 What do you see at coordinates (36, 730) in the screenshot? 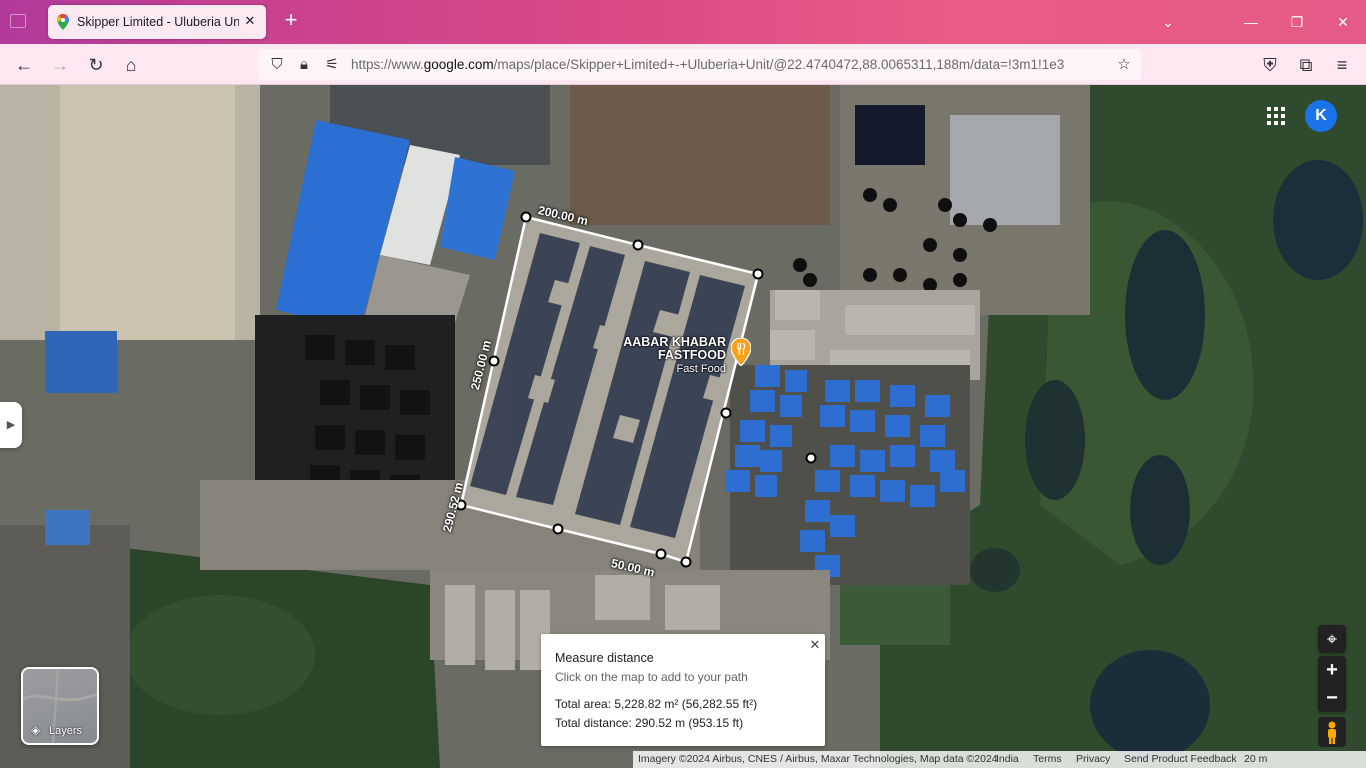
I see `layers-icon: ◈` at bounding box center [36, 730].